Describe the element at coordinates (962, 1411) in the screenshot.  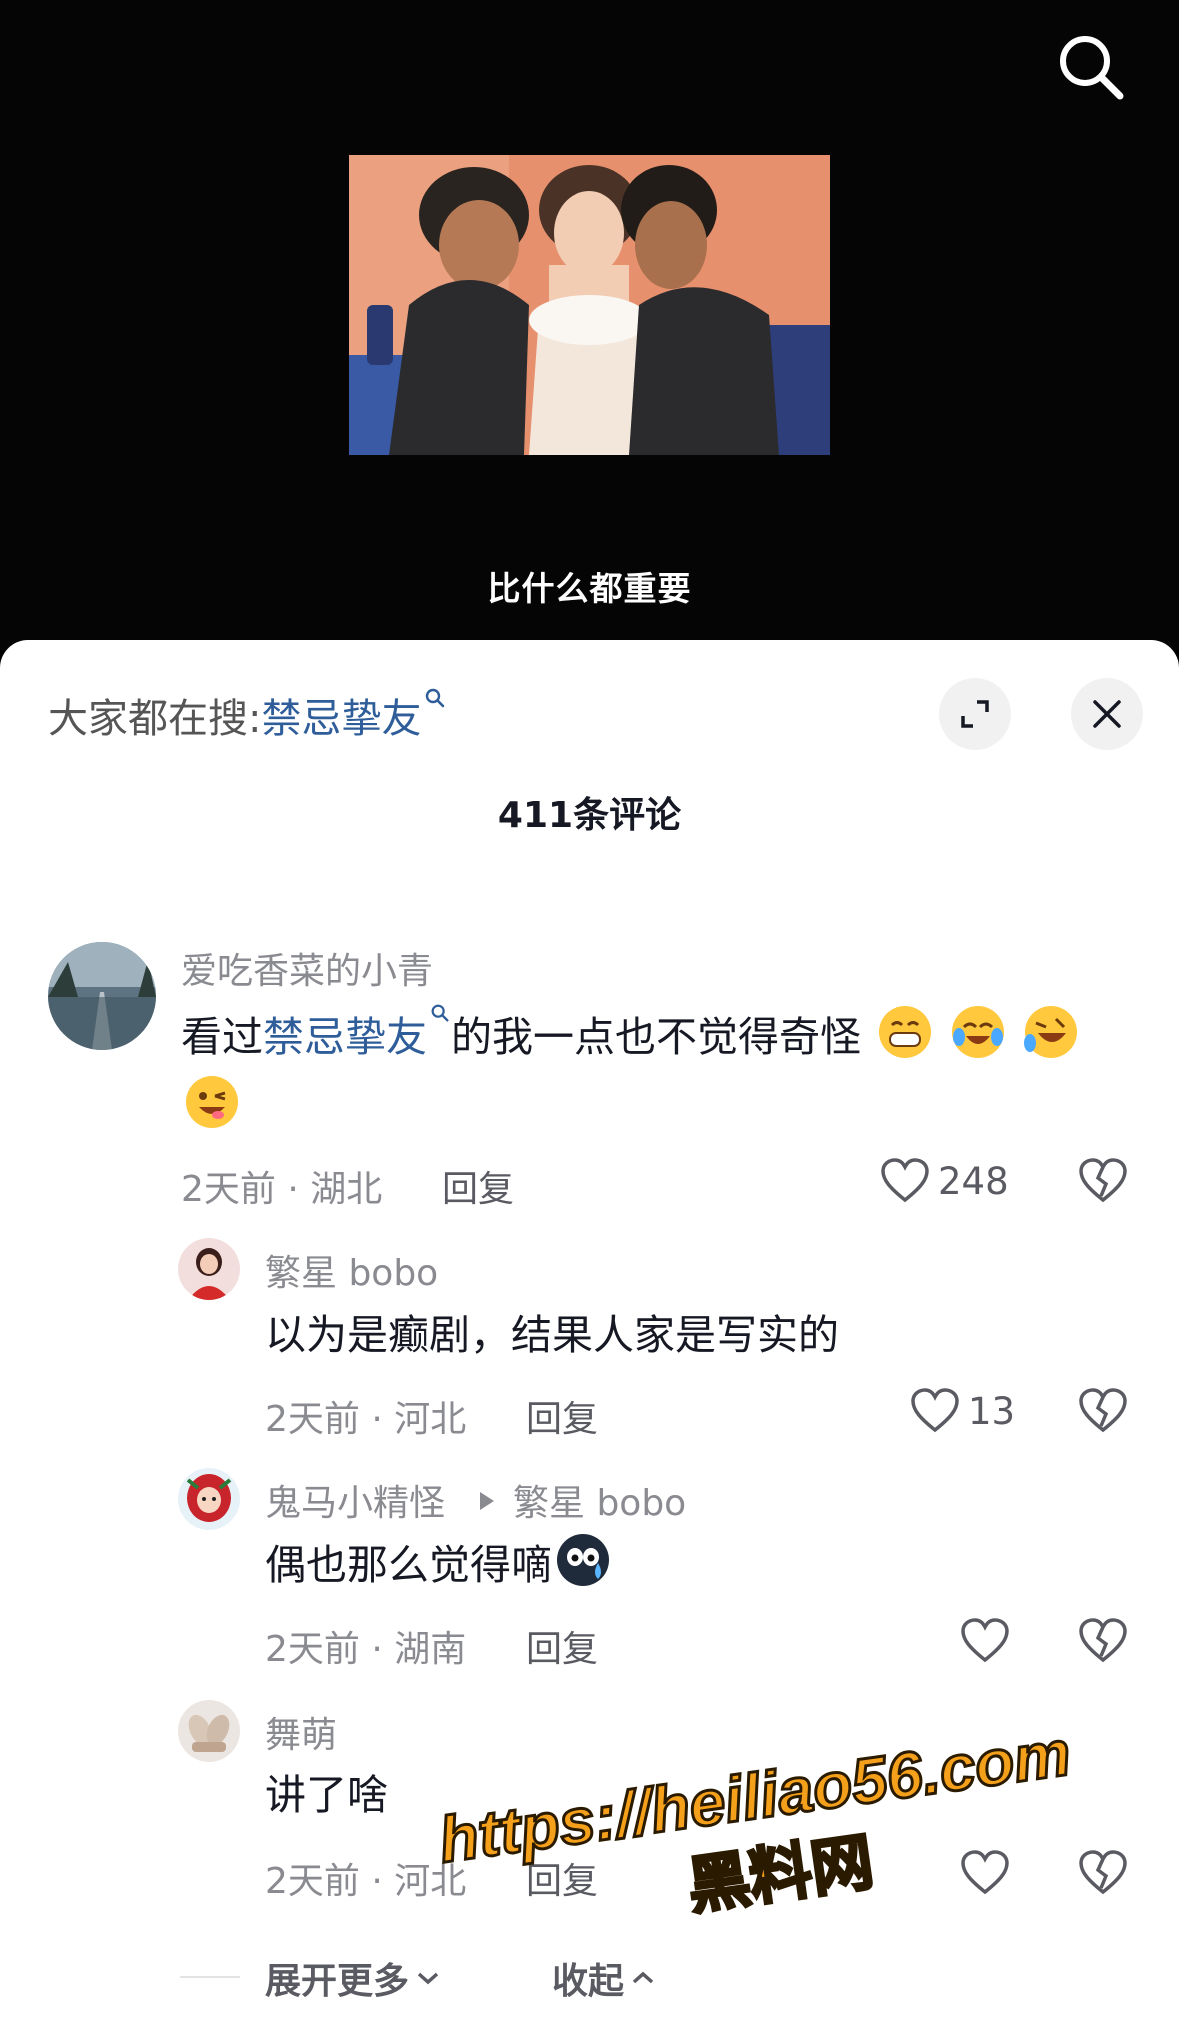
I see `like-button: 13` at that location.